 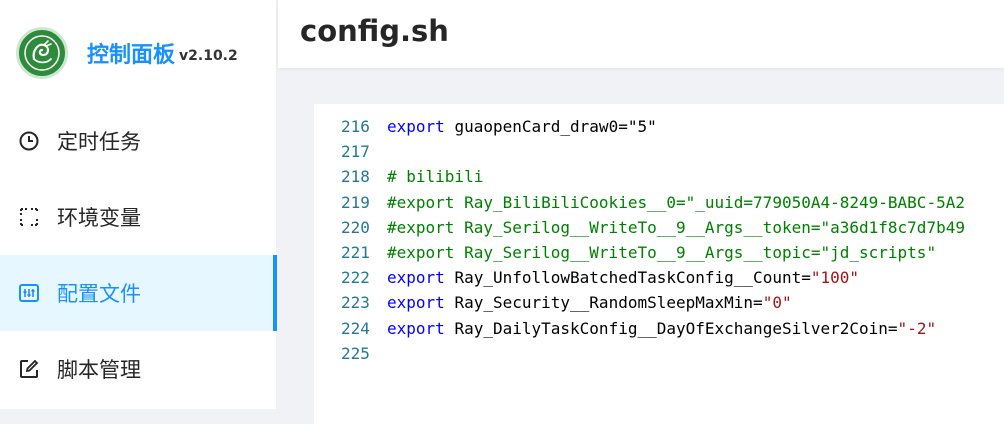 I want to click on line-number: 216, so click(x=355, y=126).